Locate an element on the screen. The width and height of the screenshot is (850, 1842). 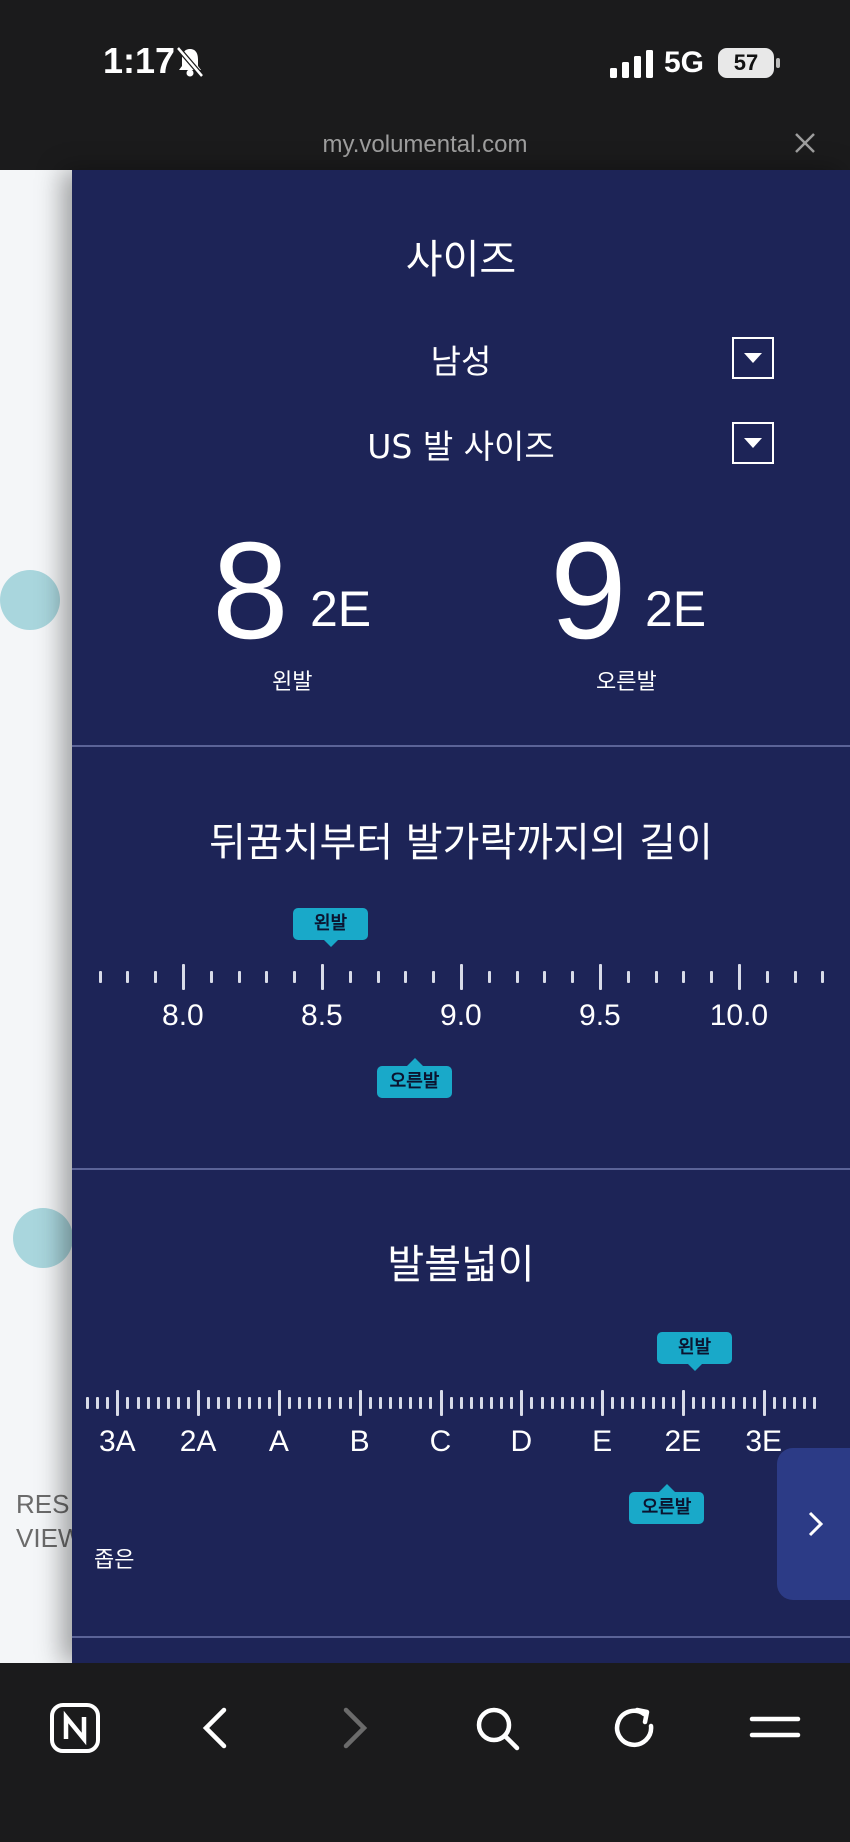
back-button is located at coordinates (215, 1728).